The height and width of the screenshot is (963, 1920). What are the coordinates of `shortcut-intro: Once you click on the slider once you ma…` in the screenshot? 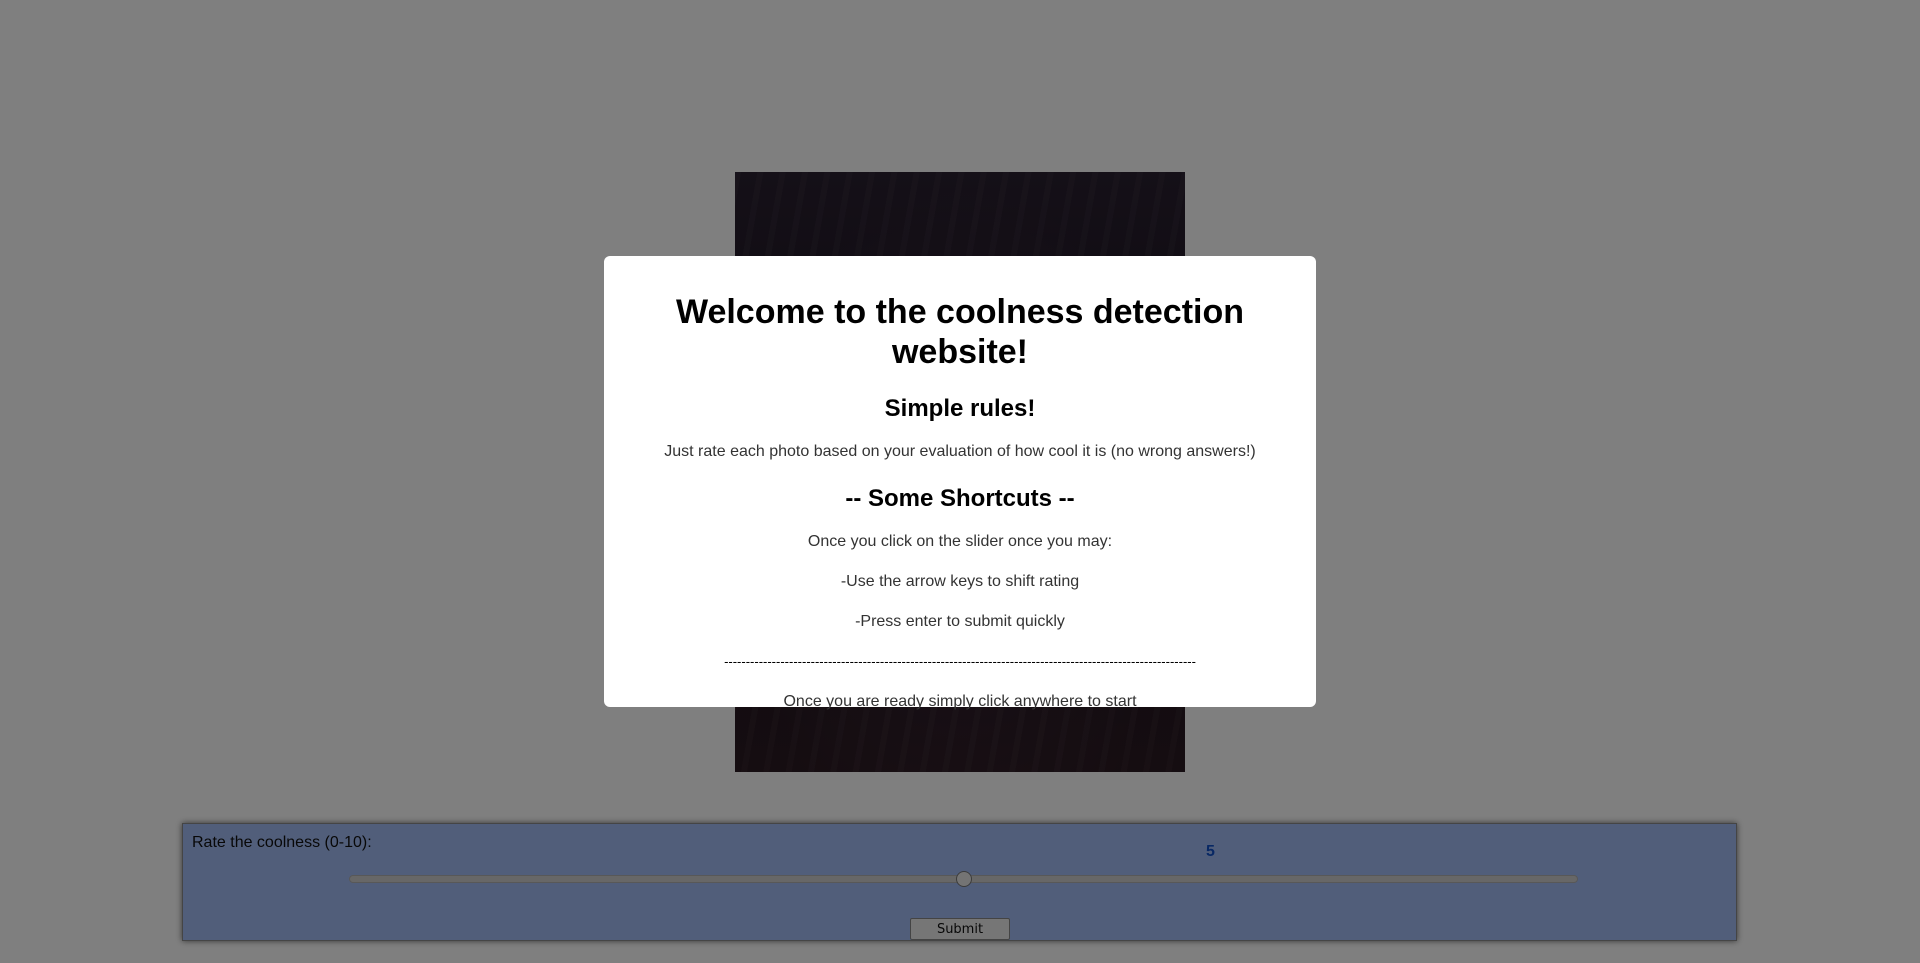 It's located at (960, 541).